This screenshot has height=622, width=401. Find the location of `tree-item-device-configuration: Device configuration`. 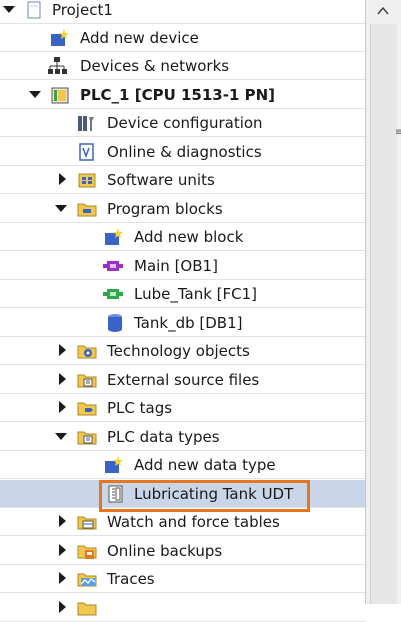

tree-item-device-configuration: Device configuration is located at coordinates (182, 123).